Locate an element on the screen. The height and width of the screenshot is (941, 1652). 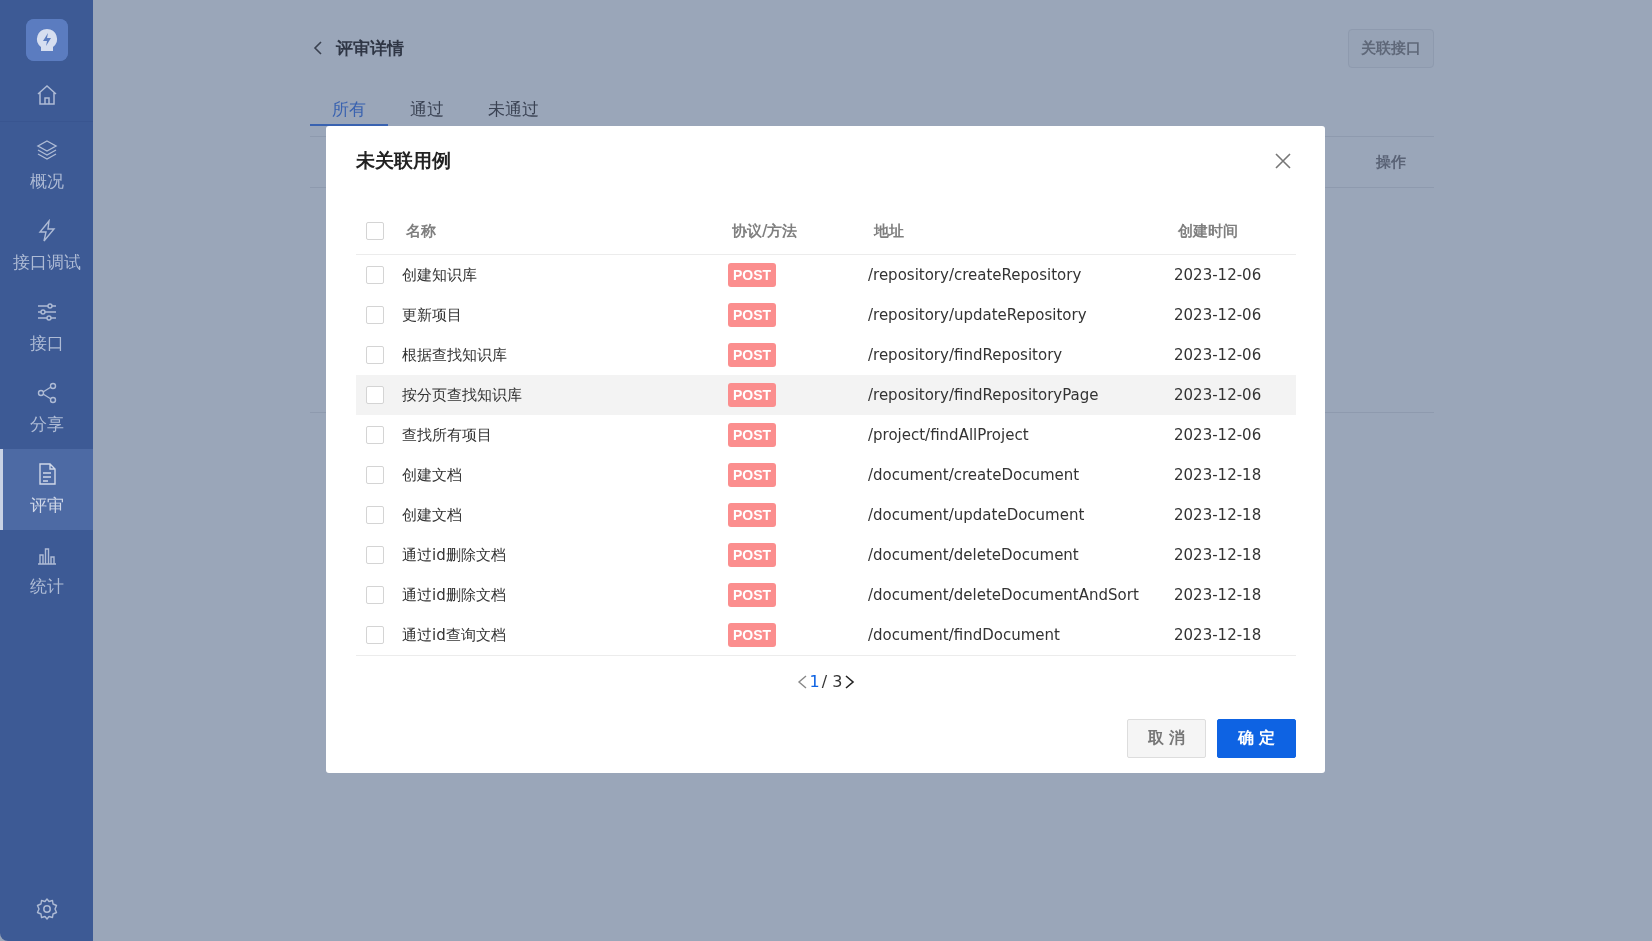
nav-item: 统计 is located at coordinates (46, 570).